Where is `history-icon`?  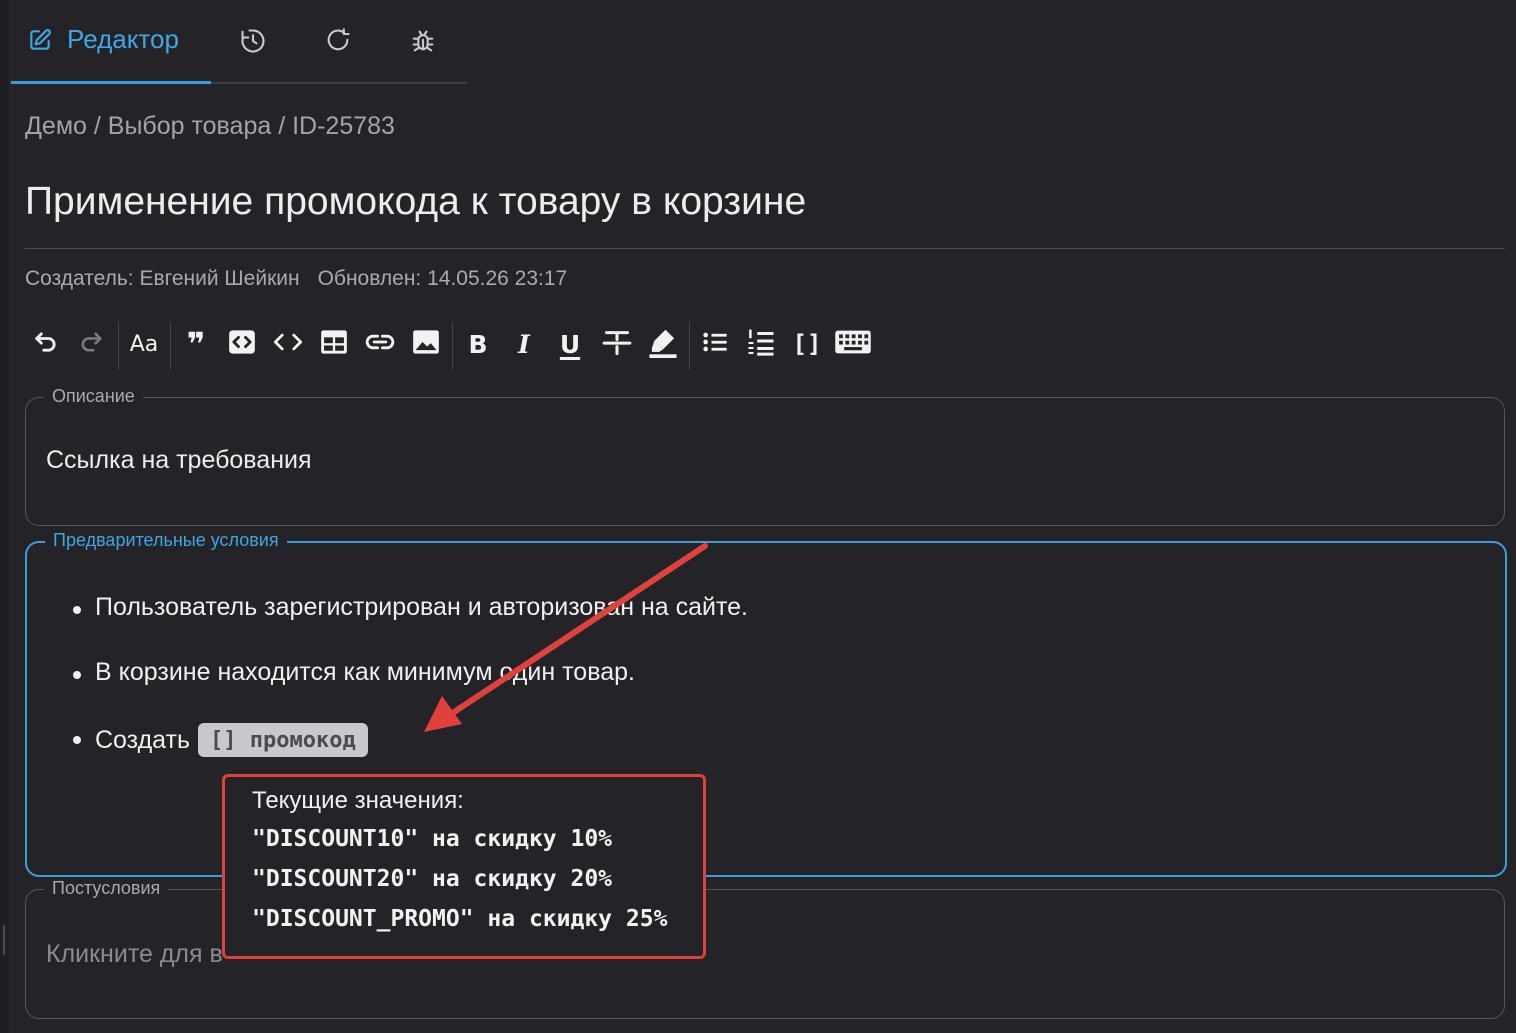
history-icon is located at coordinates (253, 41).